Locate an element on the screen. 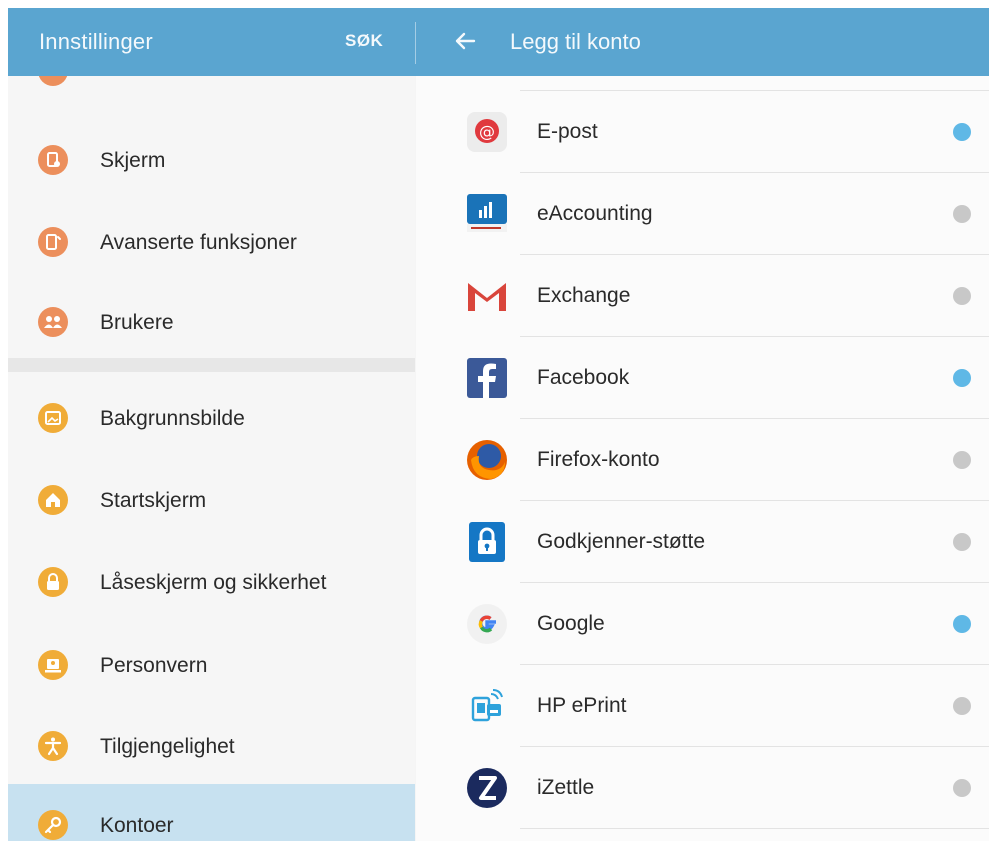 This screenshot has width=989, height=841. account-item-google: Google is located at coordinates (702, 624).